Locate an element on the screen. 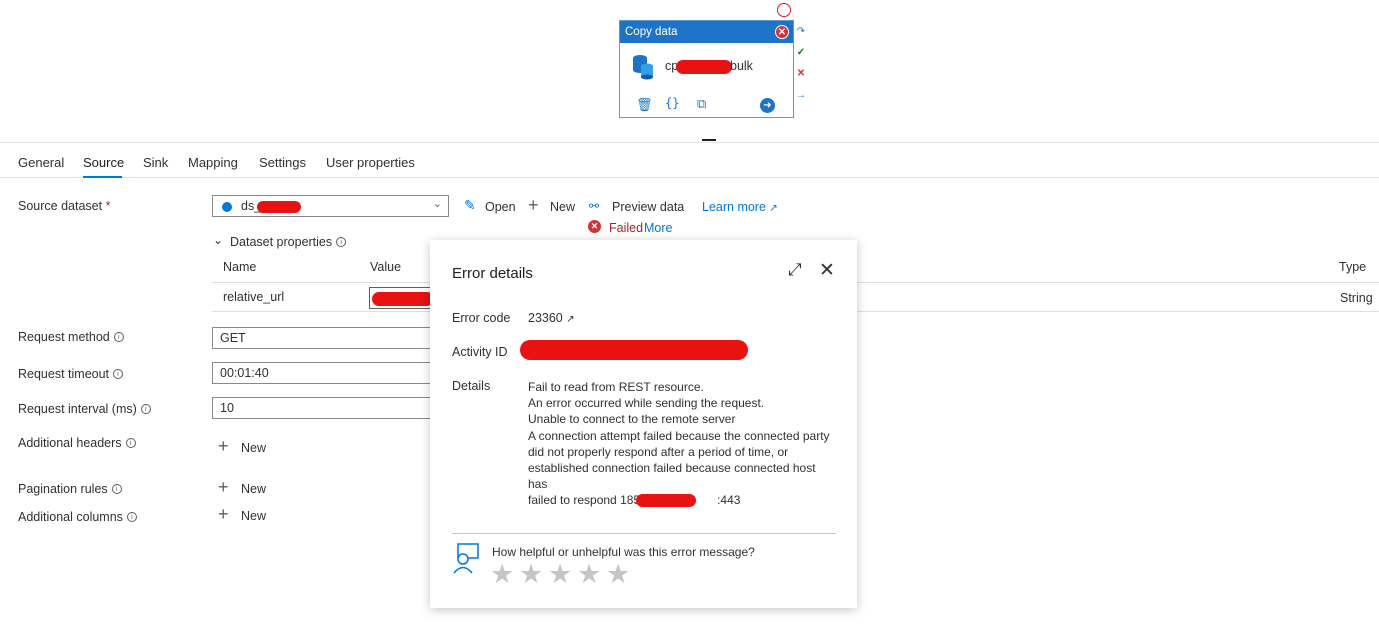  additional-columns-label: Additional columns i is located at coordinates (77, 517).